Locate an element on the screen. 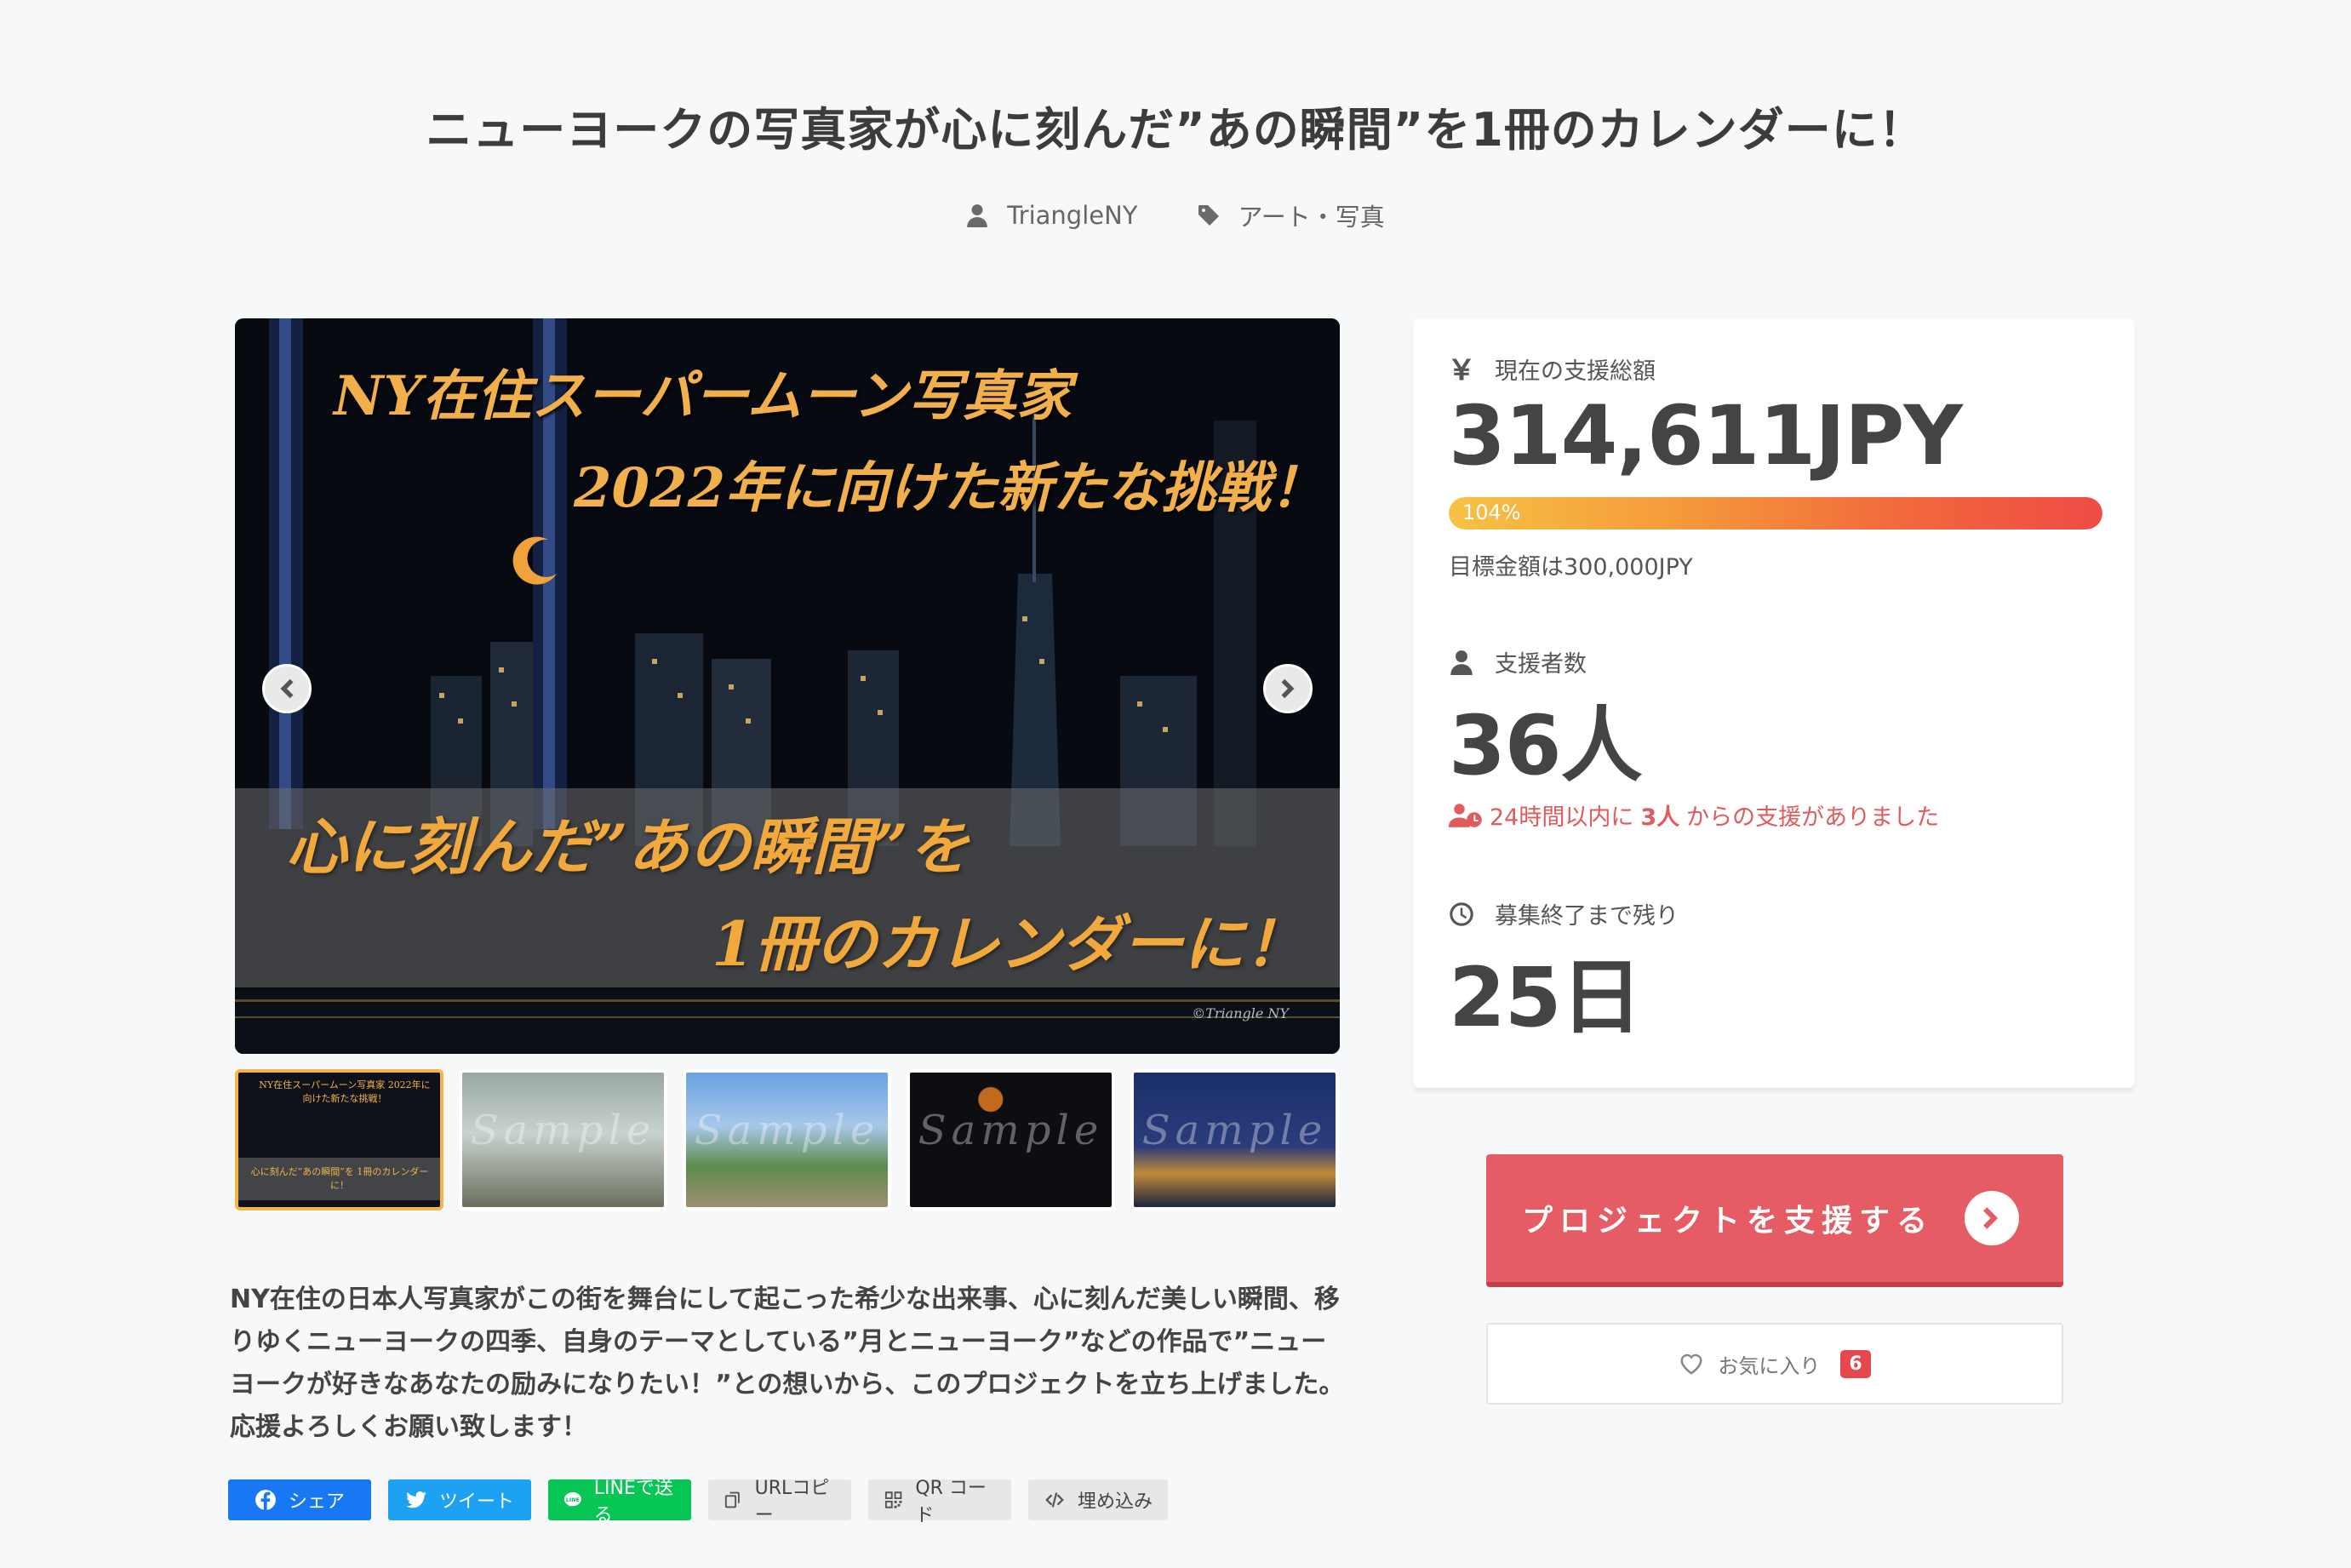 The width and height of the screenshot is (2351, 1568). page-title: ニューヨークの写真家が心に刻んだ”あの瞬間”を1冊のカレンダーに！ is located at coordinates (1175, 130).